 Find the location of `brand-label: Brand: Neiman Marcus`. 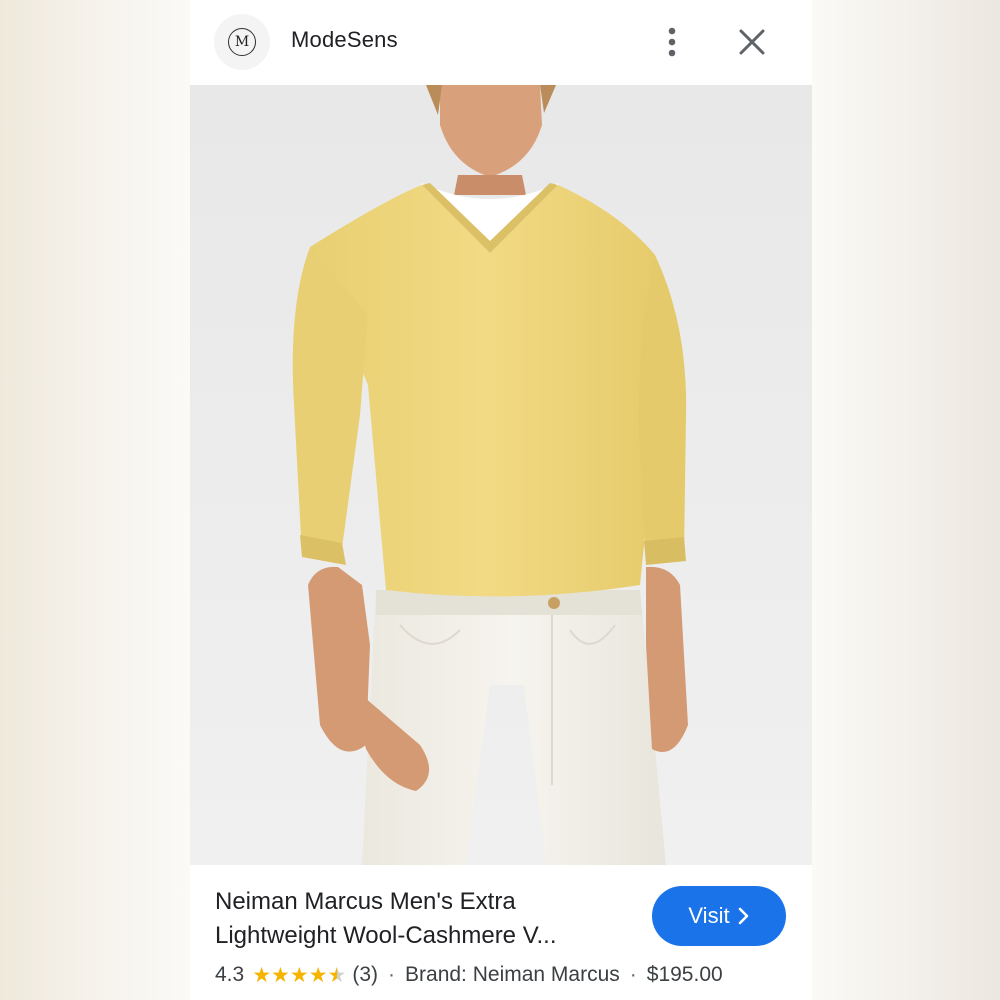

brand-label: Brand: Neiman Marcus is located at coordinates (512, 974).